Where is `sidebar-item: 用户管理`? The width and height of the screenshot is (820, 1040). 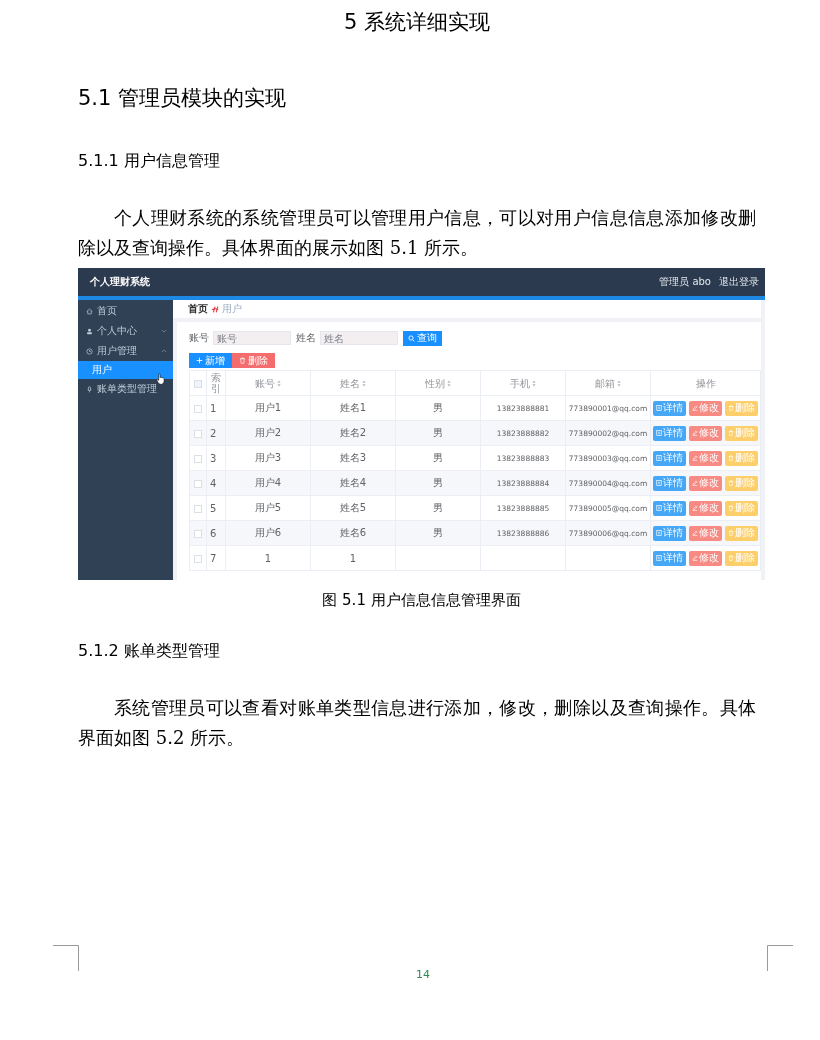 sidebar-item: 用户管理 is located at coordinates (125, 351).